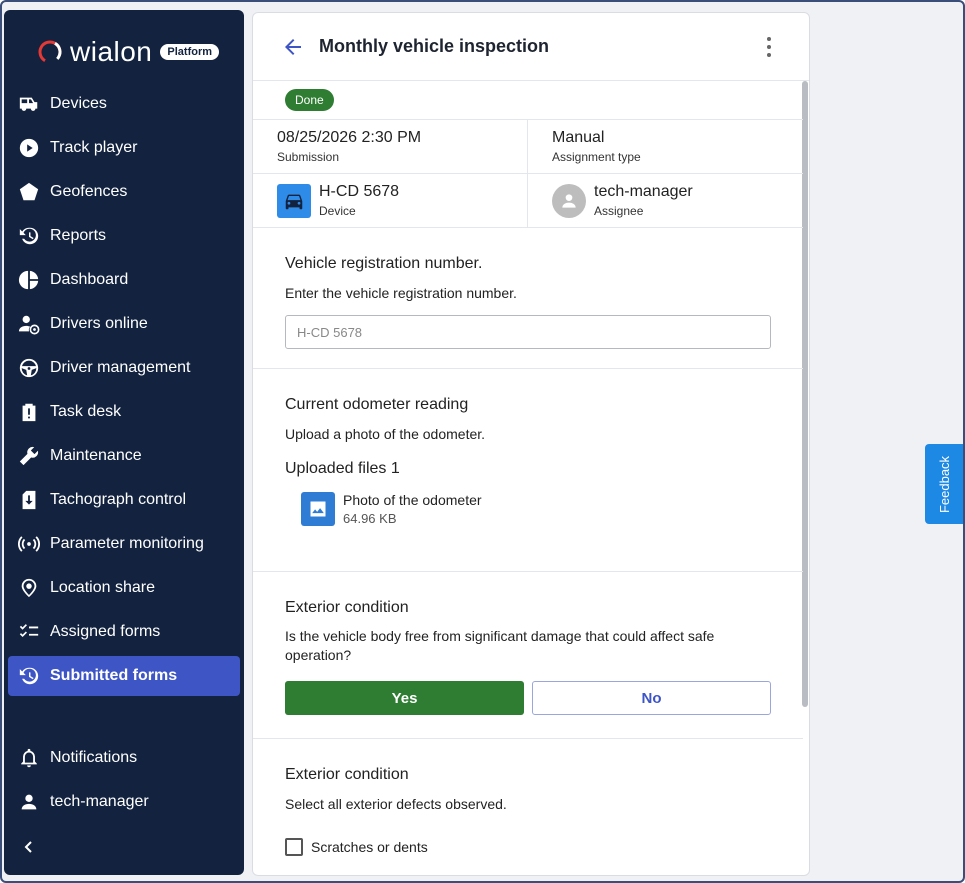  What do you see at coordinates (342, 468) in the screenshot?
I see `uploaded-files-title: Uploaded files 1` at bounding box center [342, 468].